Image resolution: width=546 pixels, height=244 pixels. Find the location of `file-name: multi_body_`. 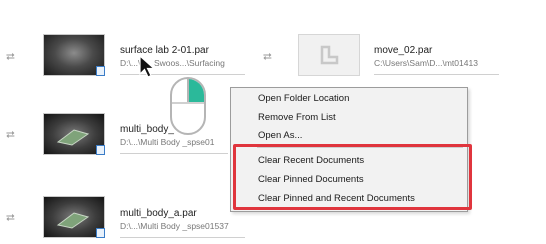

file-name: multi_body_ is located at coordinates (147, 129).